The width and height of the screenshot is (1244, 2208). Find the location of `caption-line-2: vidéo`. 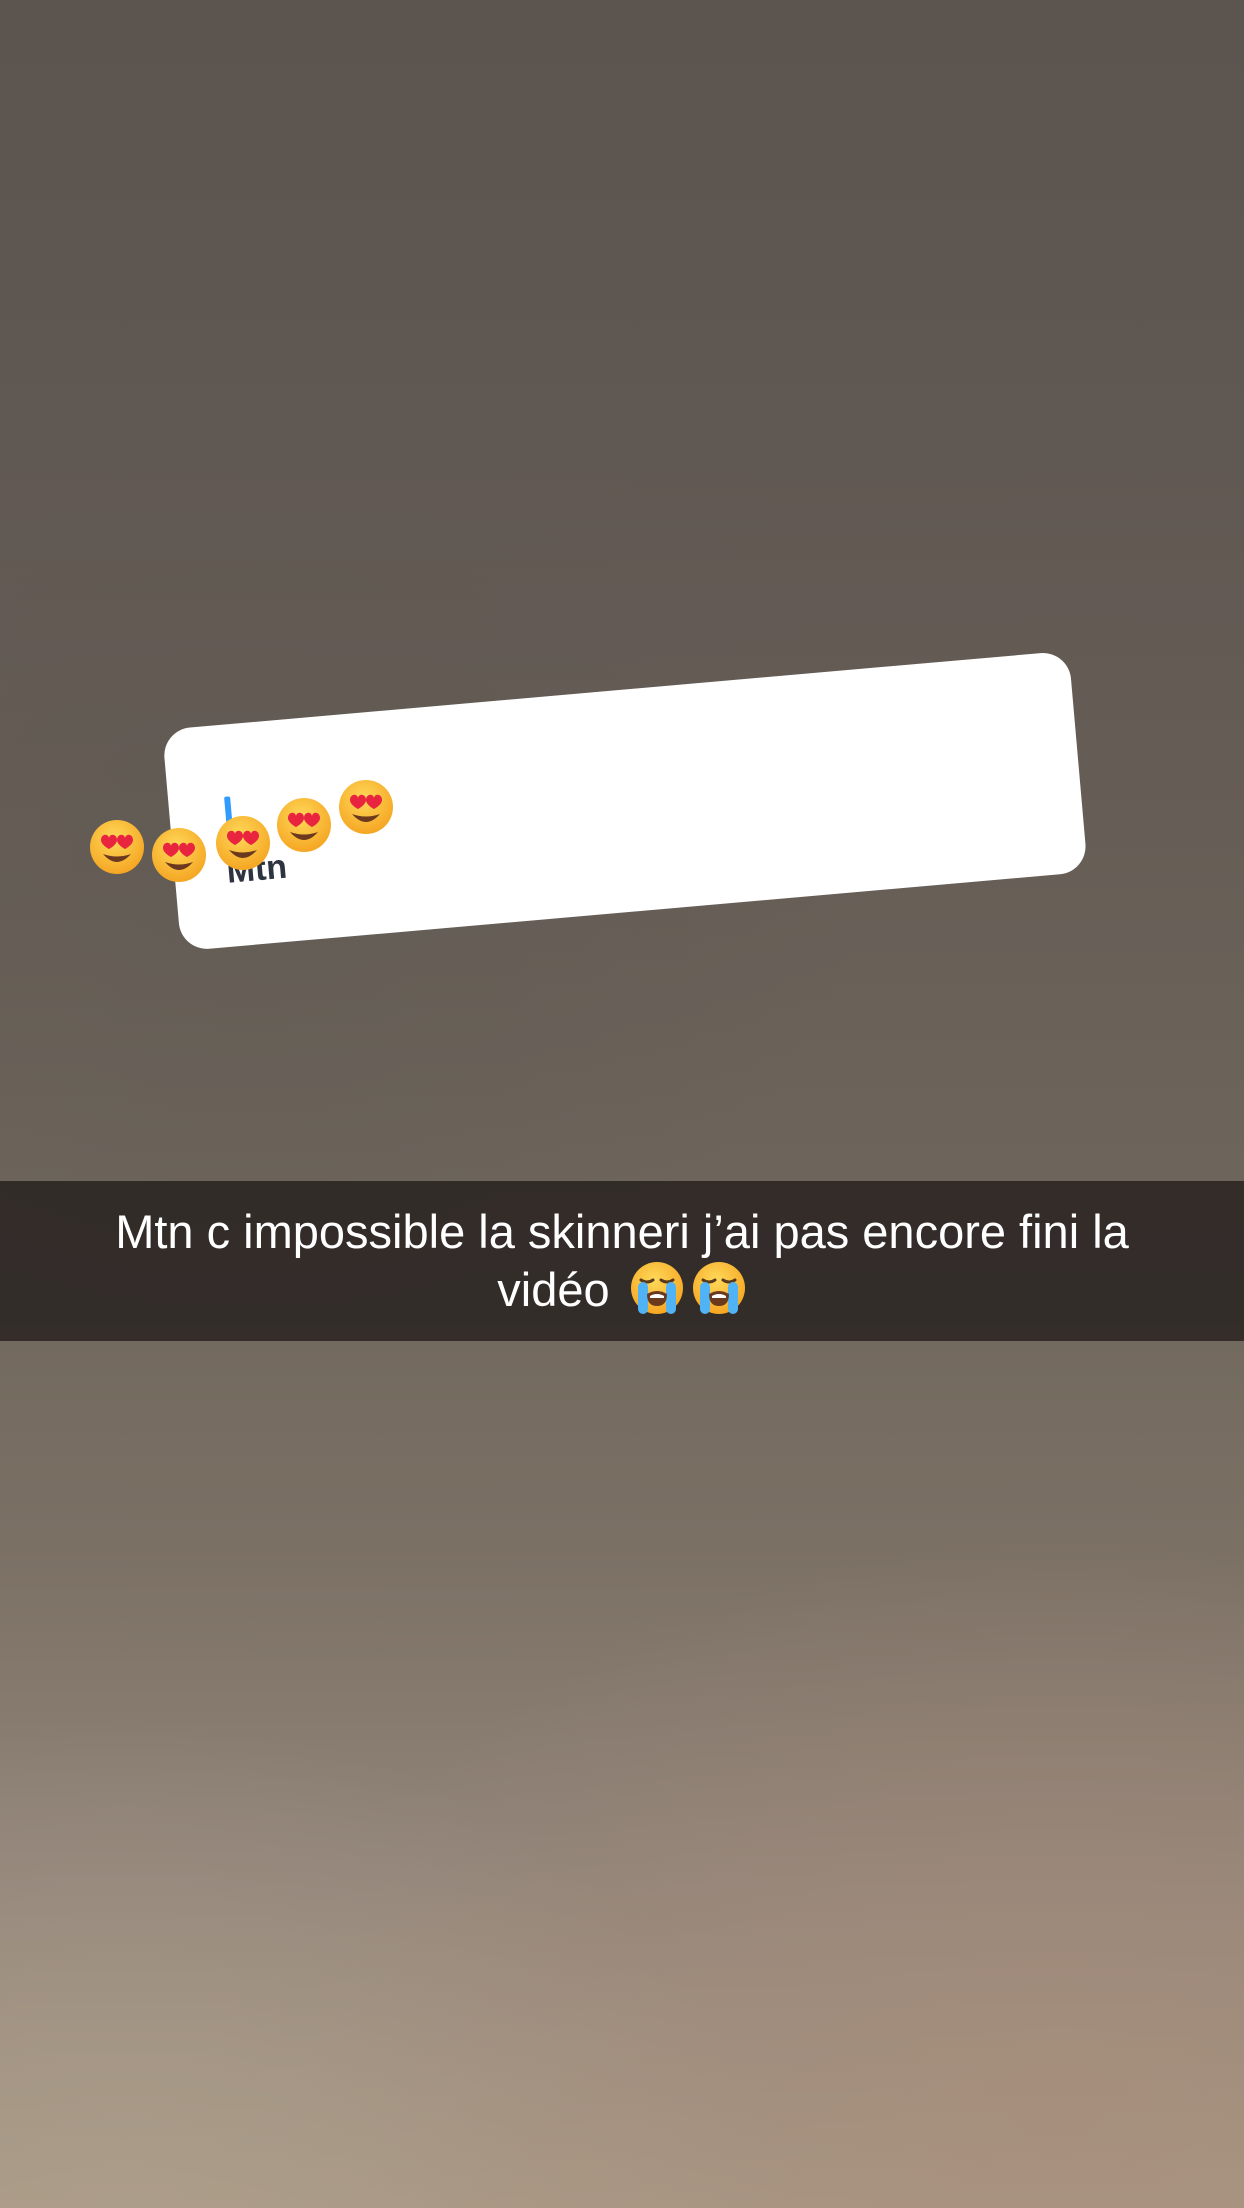

caption-line-2: vidéo is located at coordinates (553, 1289).